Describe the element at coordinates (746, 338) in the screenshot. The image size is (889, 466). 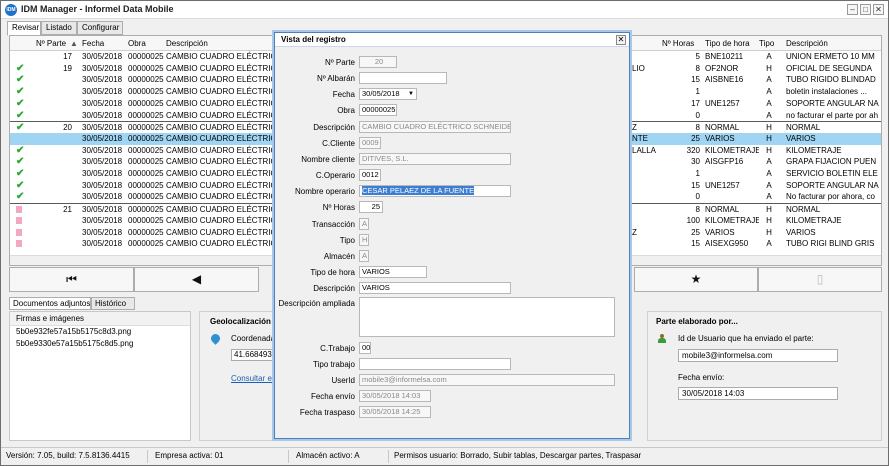
I see `user-id-label: Id de Usuario que ha enviado el parte:` at that location.